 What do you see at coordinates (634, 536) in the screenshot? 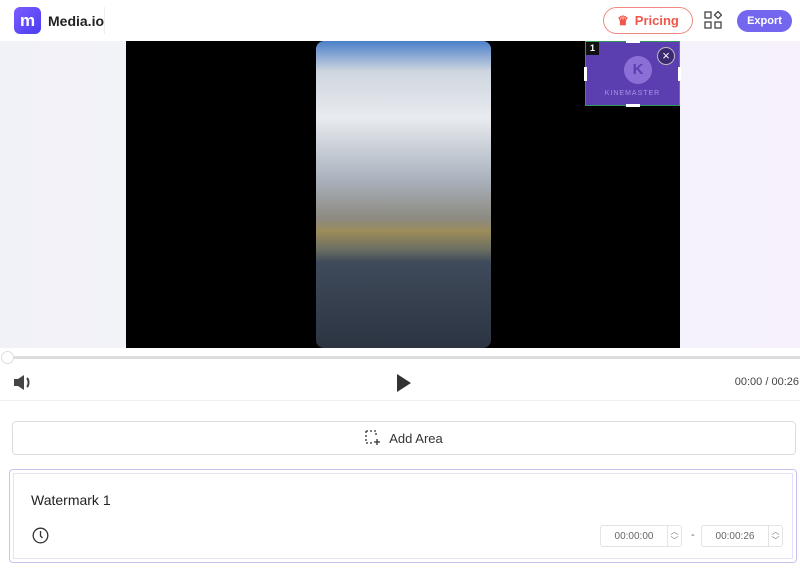
I see `start-time-value: 00:00:00` at bounding box center [634, 536].